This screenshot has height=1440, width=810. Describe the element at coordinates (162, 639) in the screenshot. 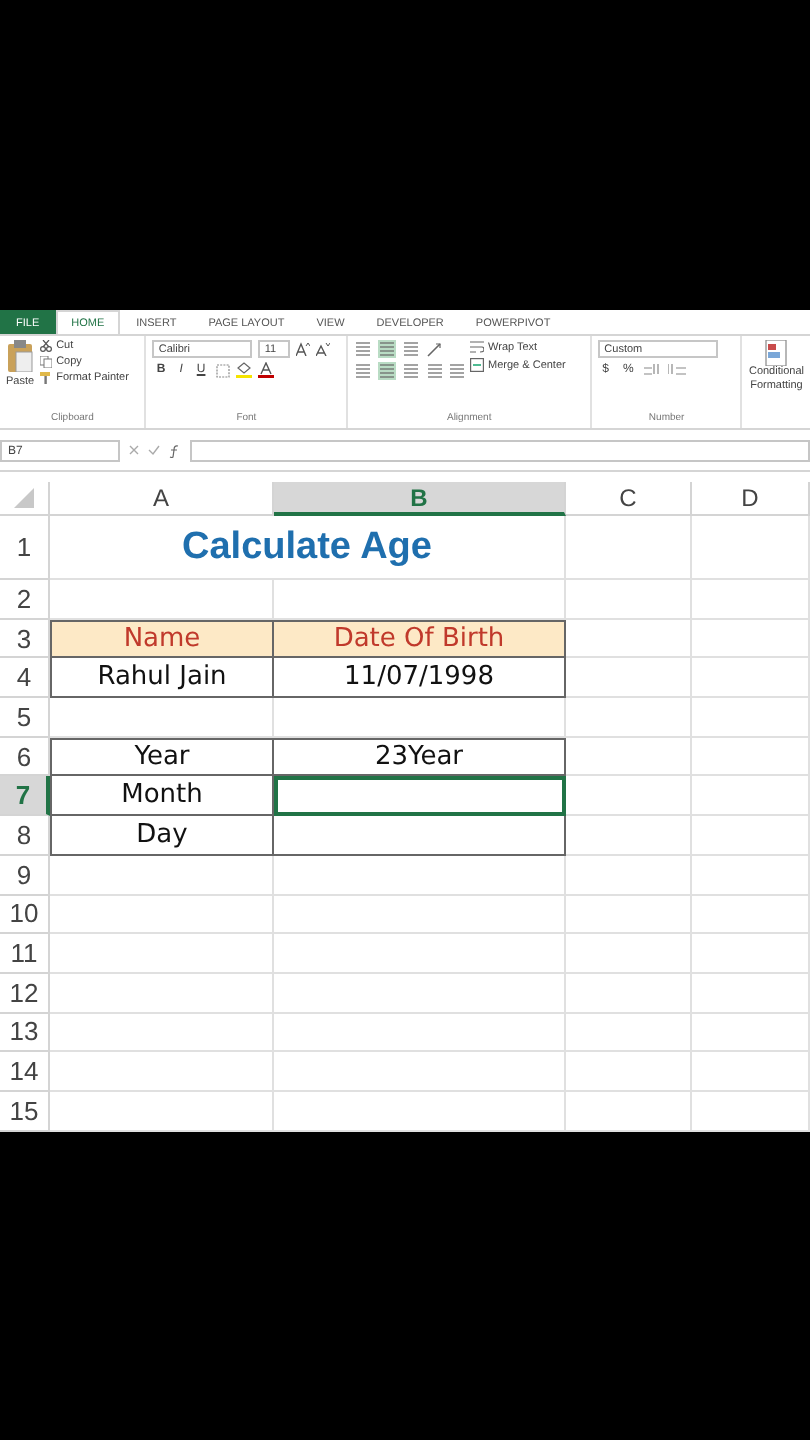

I see `table-cell: Name` at that location.